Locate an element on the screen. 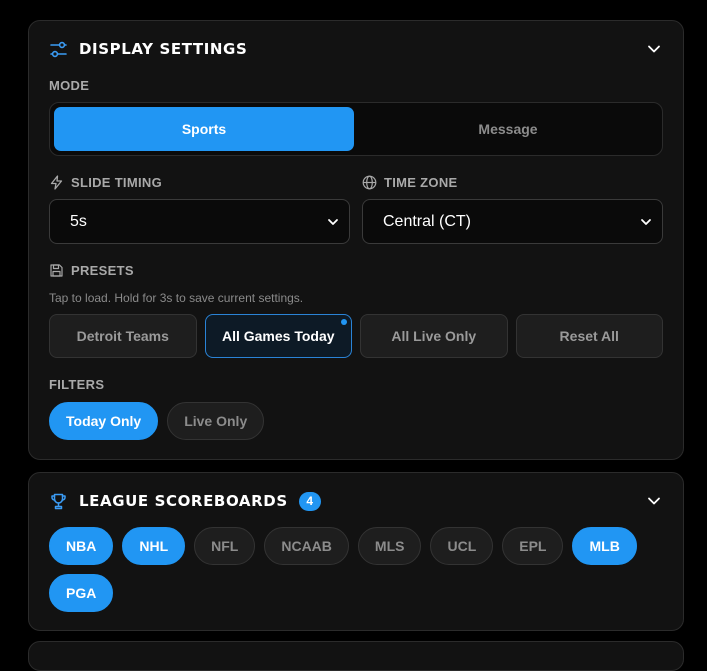 This screenshot has height=671, width=707. trophy-icon is located at coordinates (58, 501).